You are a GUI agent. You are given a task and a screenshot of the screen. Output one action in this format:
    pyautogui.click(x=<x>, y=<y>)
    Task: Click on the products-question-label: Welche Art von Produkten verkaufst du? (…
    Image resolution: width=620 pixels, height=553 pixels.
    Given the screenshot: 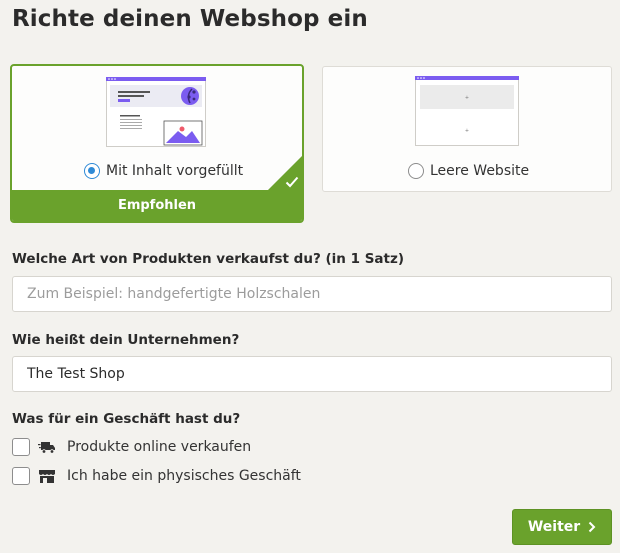 What is the action you would take?
    pyautogui.click(x=208, y=259)
    